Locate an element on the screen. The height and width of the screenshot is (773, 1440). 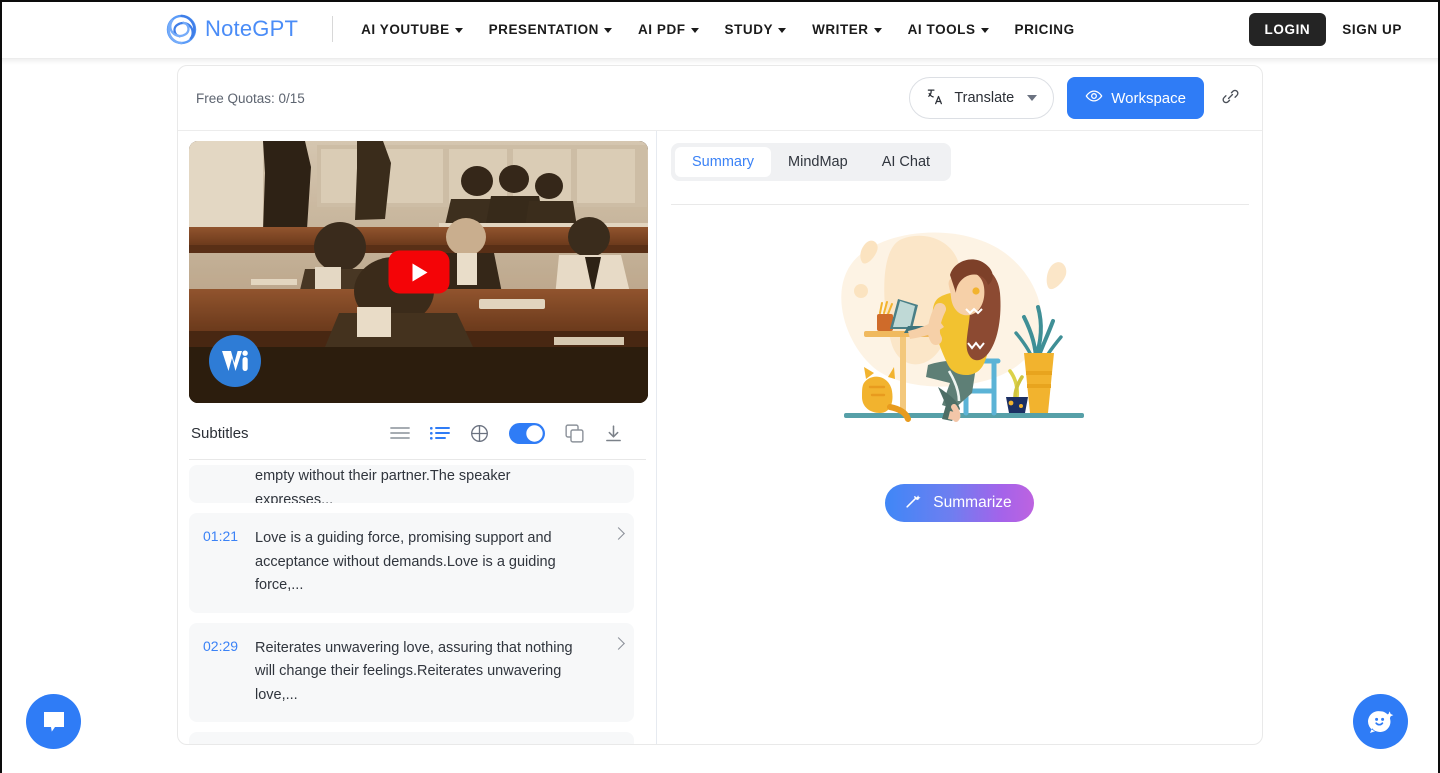
nav-item-label: PRICING is located at coordinates (1044, 29).